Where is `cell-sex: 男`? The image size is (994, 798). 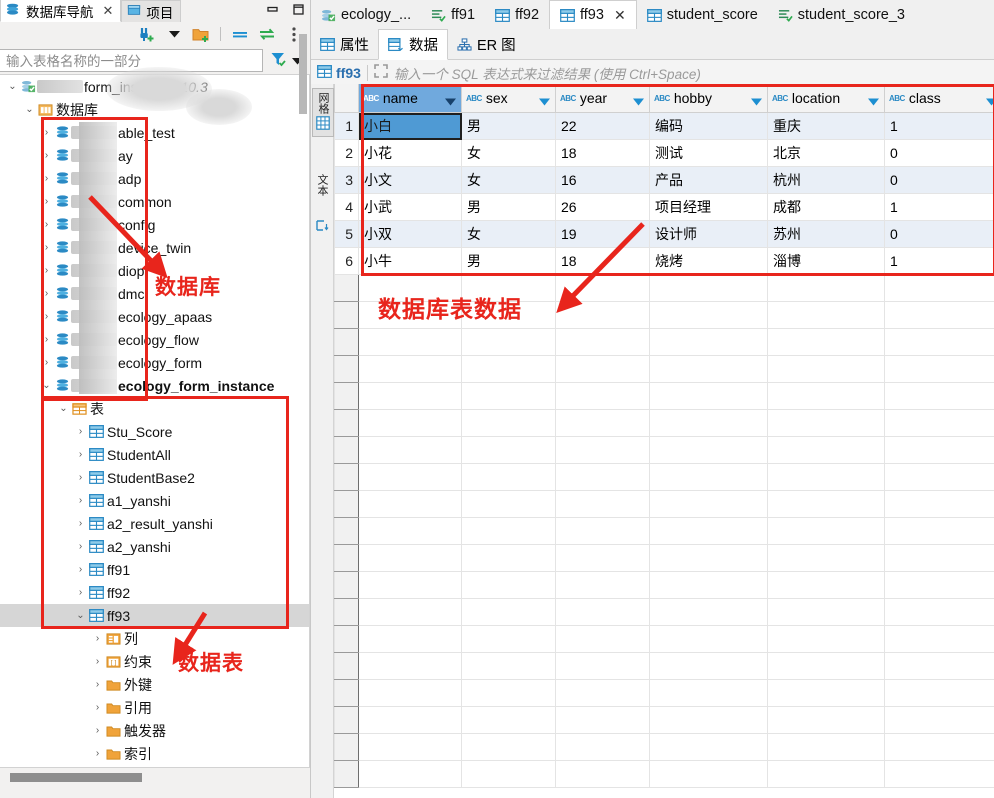 cell-sex: 男 is located at coordinates (508, 126).